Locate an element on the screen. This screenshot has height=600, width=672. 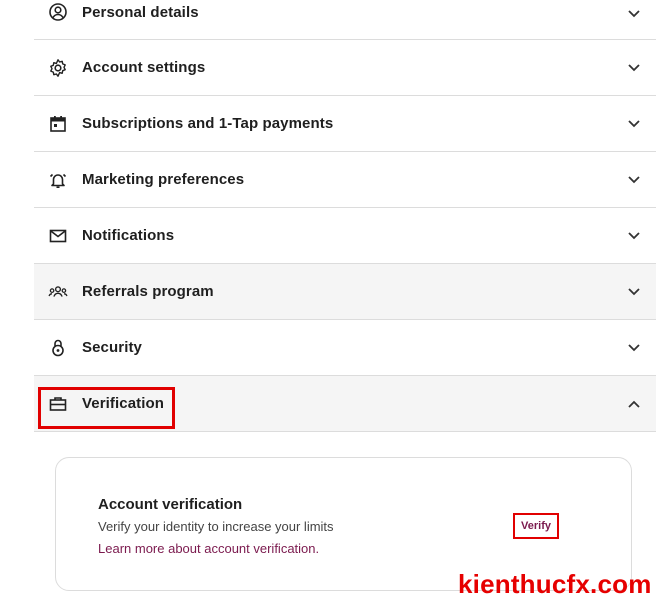
menu-item-verification: Verification is located at coordinates (345, 404).